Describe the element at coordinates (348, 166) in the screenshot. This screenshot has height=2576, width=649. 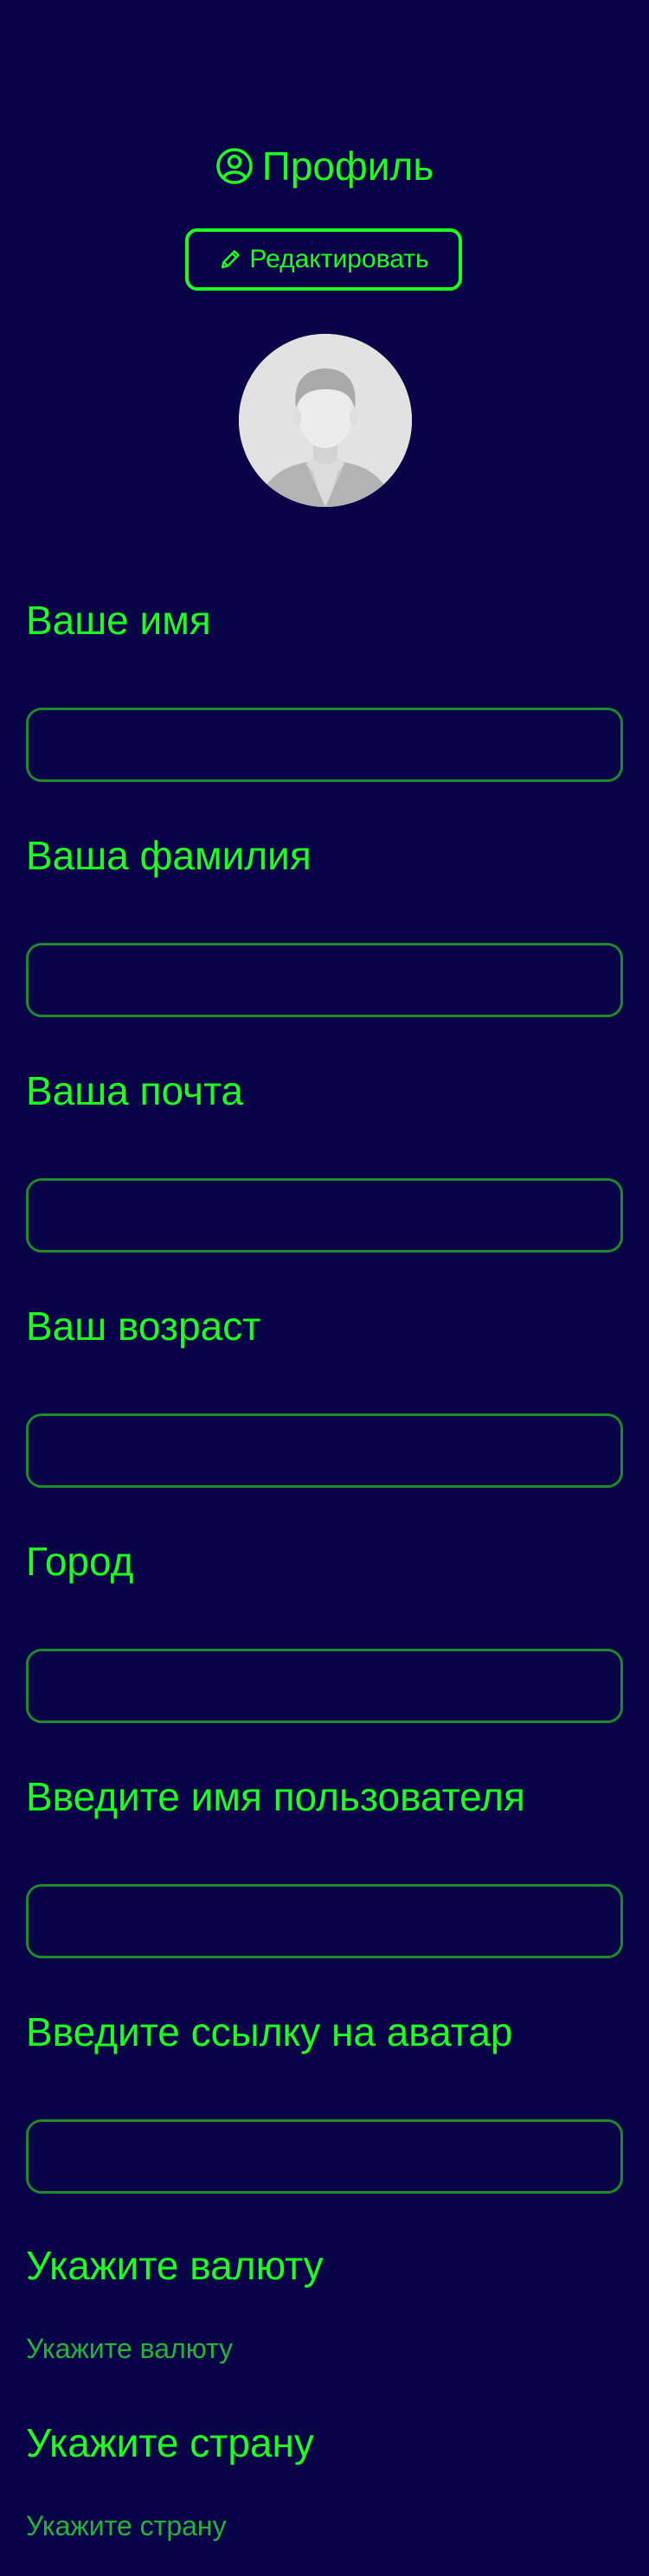
I see `page-title: Профиль` at that location.